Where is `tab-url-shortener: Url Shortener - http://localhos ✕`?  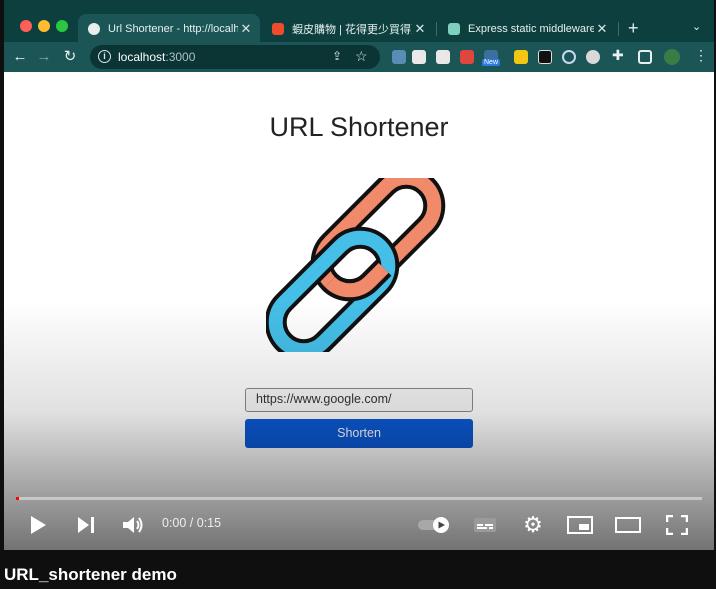 tab-url-shortener: Url Shortener - http://localhos ✕ is located at coordinates (169, 29).